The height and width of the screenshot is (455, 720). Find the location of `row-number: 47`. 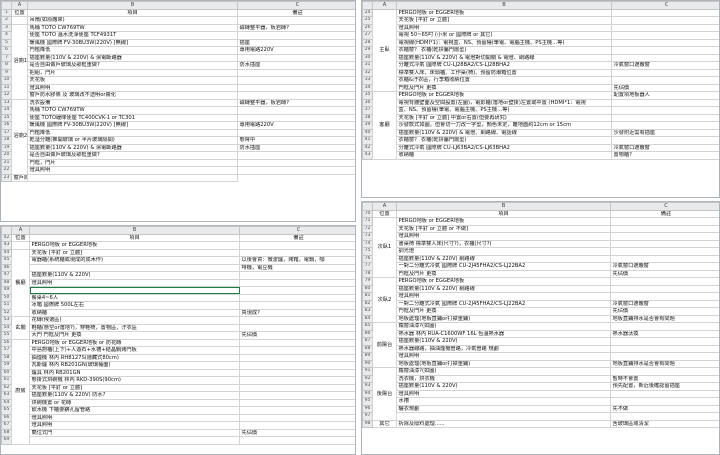

row-number: 47 is located at coordinates (6, 275).